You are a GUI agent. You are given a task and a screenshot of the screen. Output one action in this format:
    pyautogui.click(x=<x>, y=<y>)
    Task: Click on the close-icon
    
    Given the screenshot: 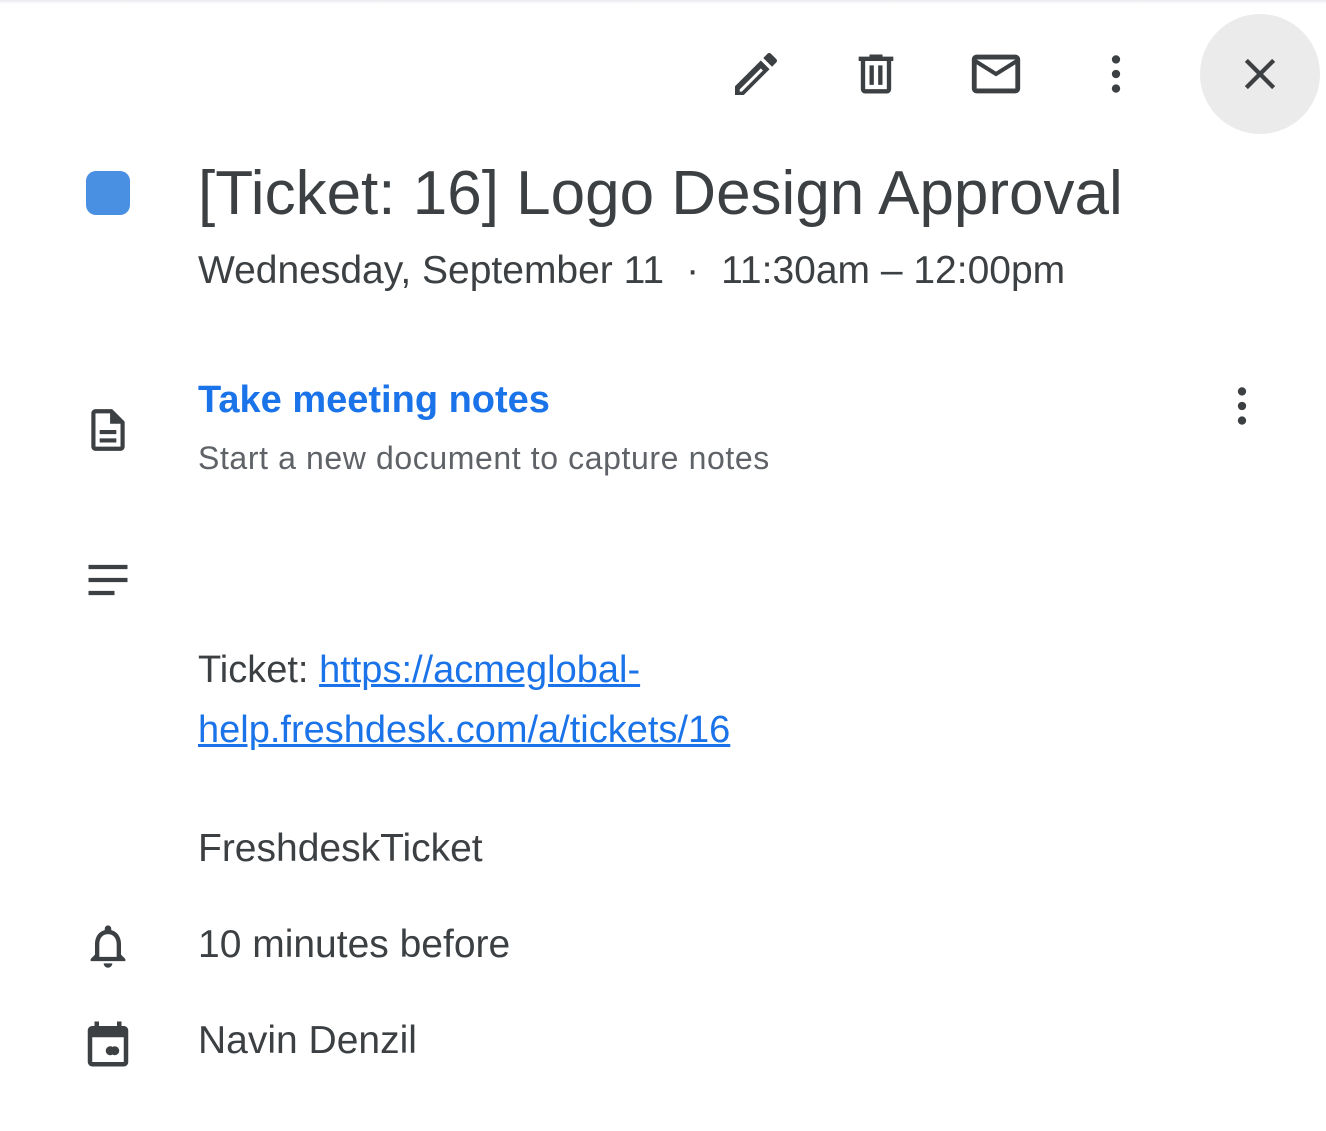 What is the action you would take?
    pyautogui.click(x=1260, y=74)
    